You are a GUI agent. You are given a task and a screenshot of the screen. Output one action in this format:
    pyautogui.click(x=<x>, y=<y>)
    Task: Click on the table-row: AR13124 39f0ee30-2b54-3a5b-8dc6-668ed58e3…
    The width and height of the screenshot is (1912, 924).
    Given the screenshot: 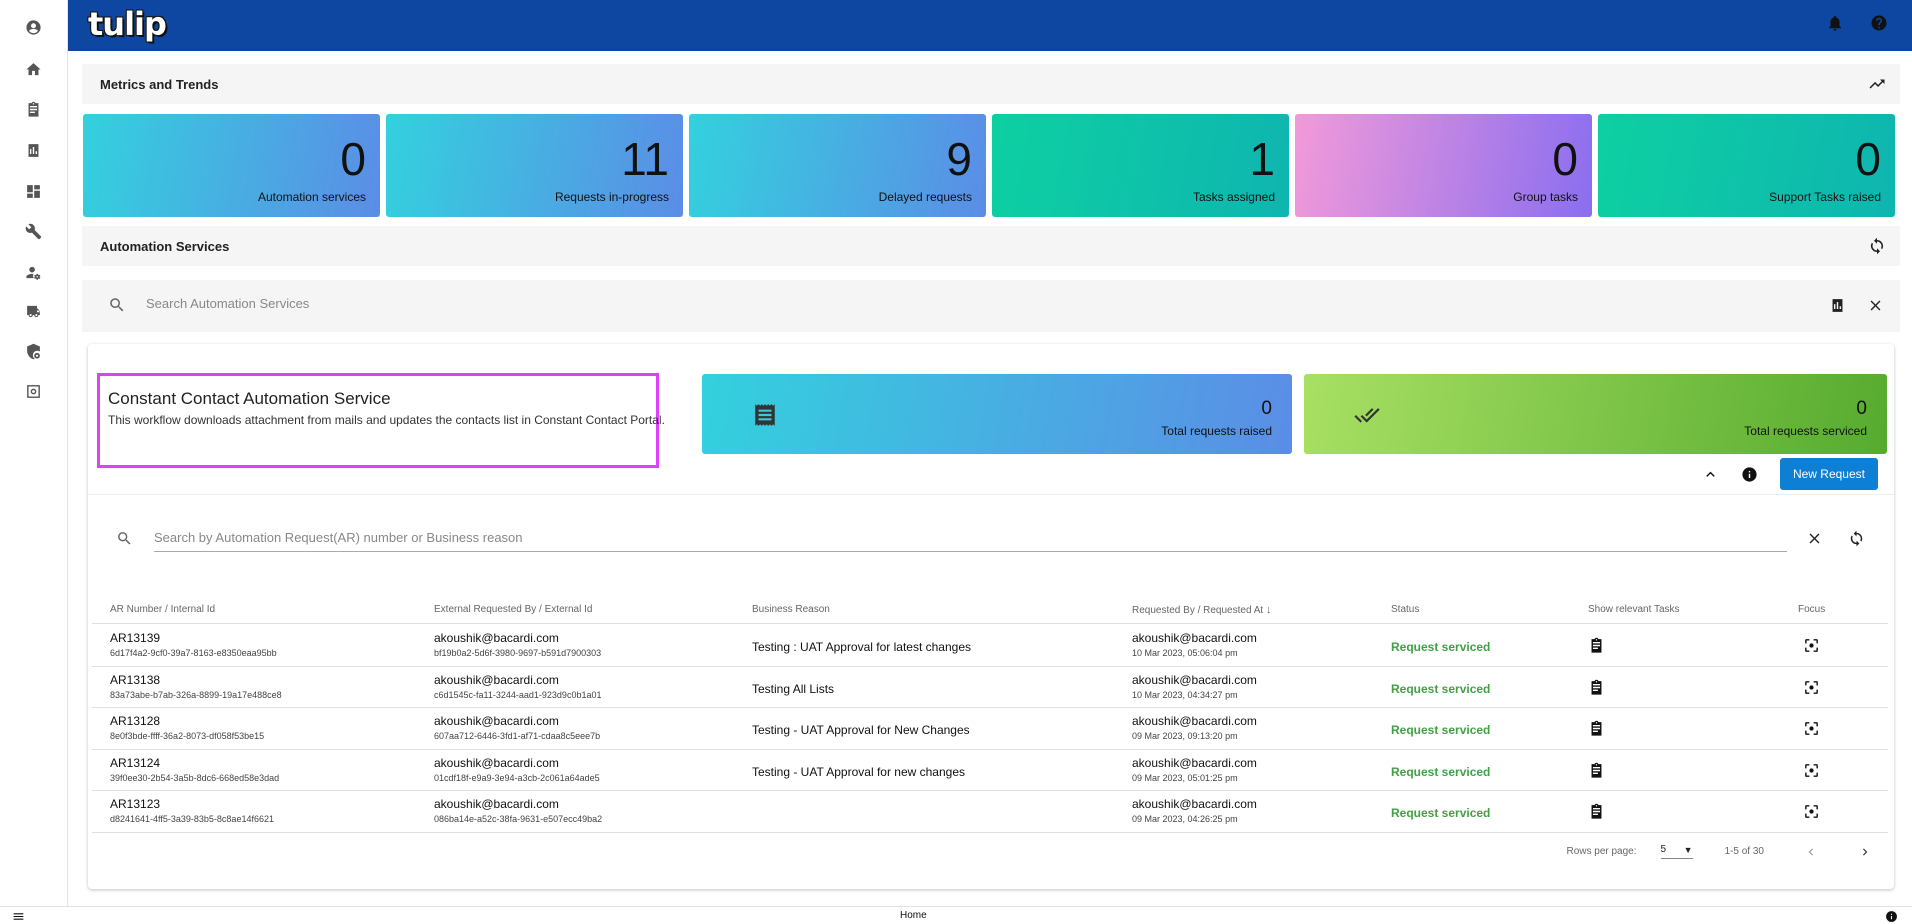 What is the action you would take?
    pyautogui.click(x=990, y=770)
    